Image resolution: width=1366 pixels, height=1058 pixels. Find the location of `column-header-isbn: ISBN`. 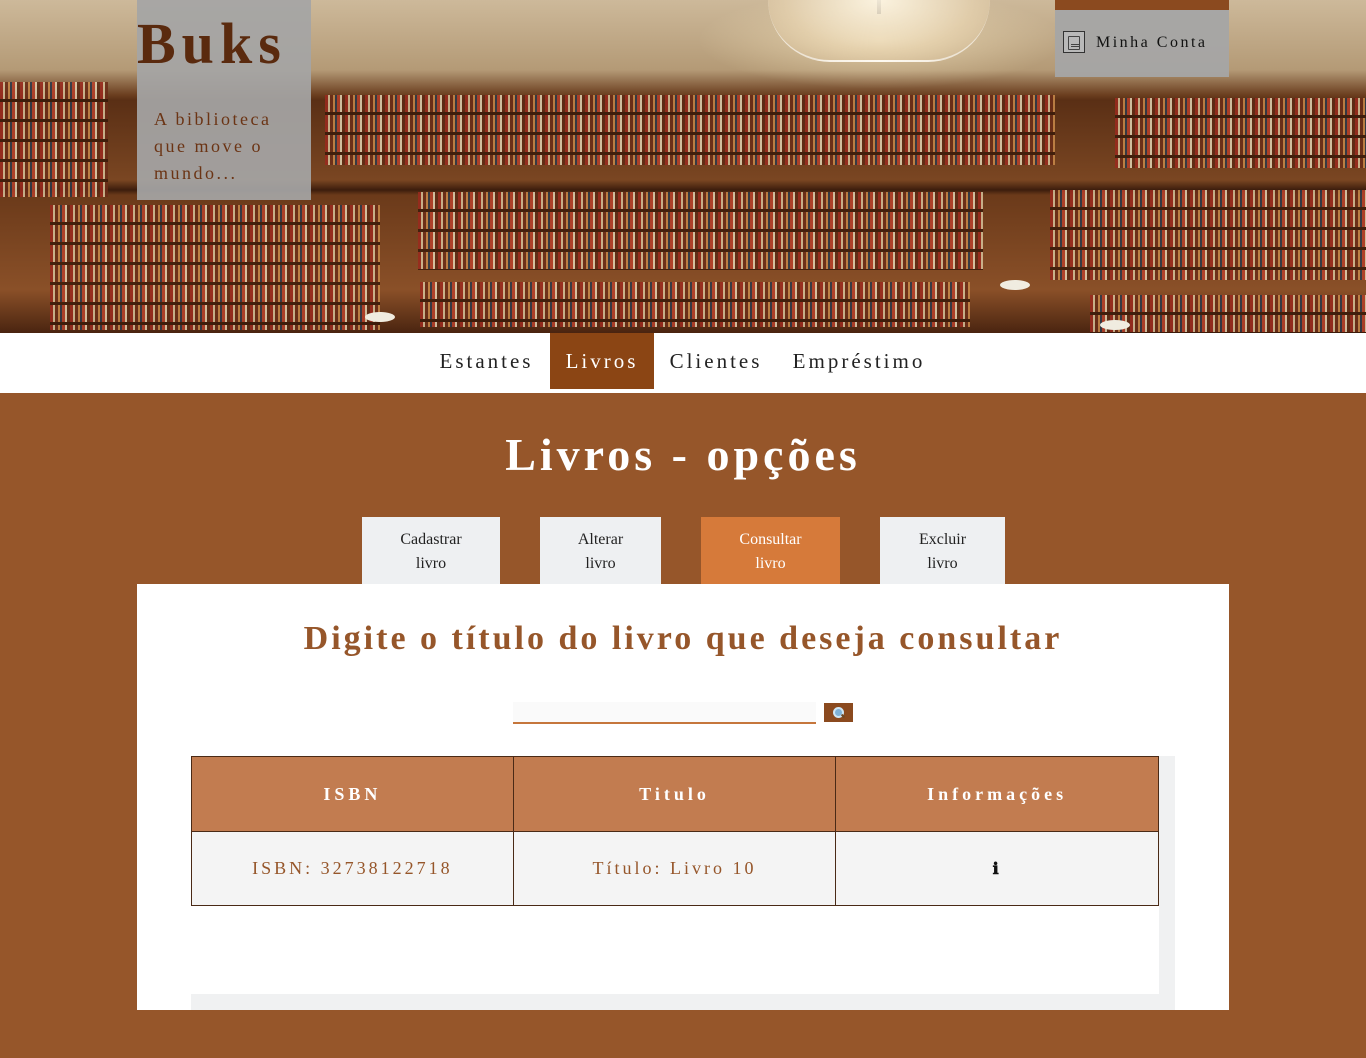

column-header-isbn: ISBN is located at coordinates (352, 794).